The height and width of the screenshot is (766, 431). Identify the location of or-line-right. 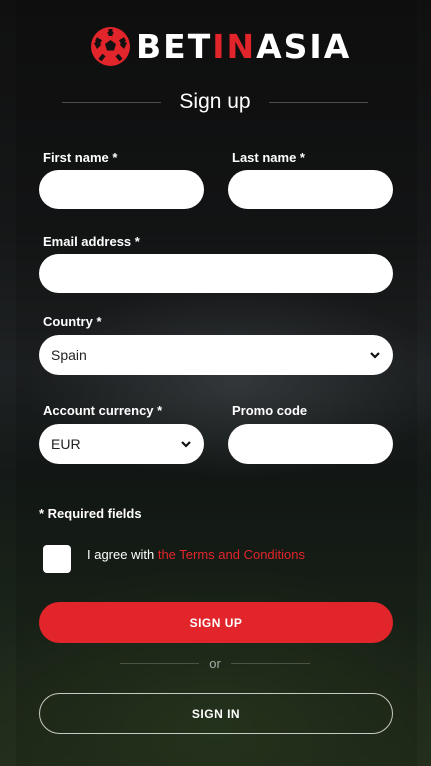
(270, 663).